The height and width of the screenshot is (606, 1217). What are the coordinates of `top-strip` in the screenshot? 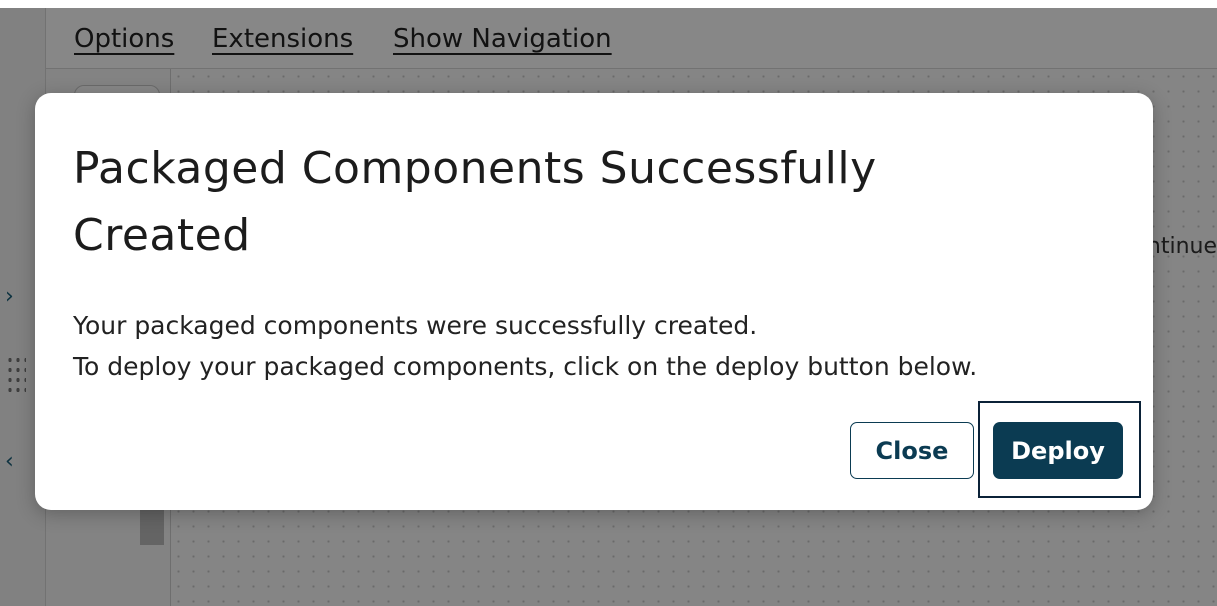 It's located at (608, 4).